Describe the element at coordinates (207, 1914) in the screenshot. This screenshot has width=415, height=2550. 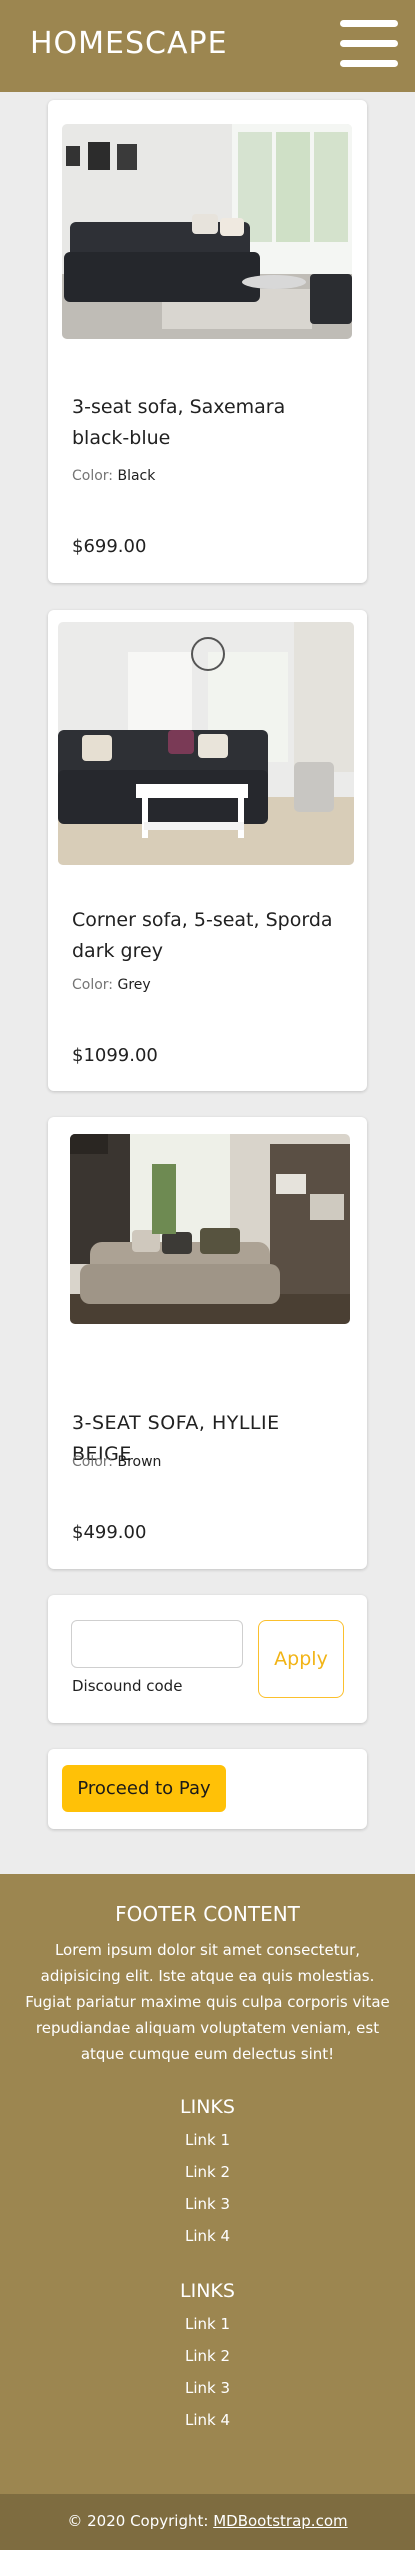
I see `footer-title: FOOTER CONTENT` at that location.